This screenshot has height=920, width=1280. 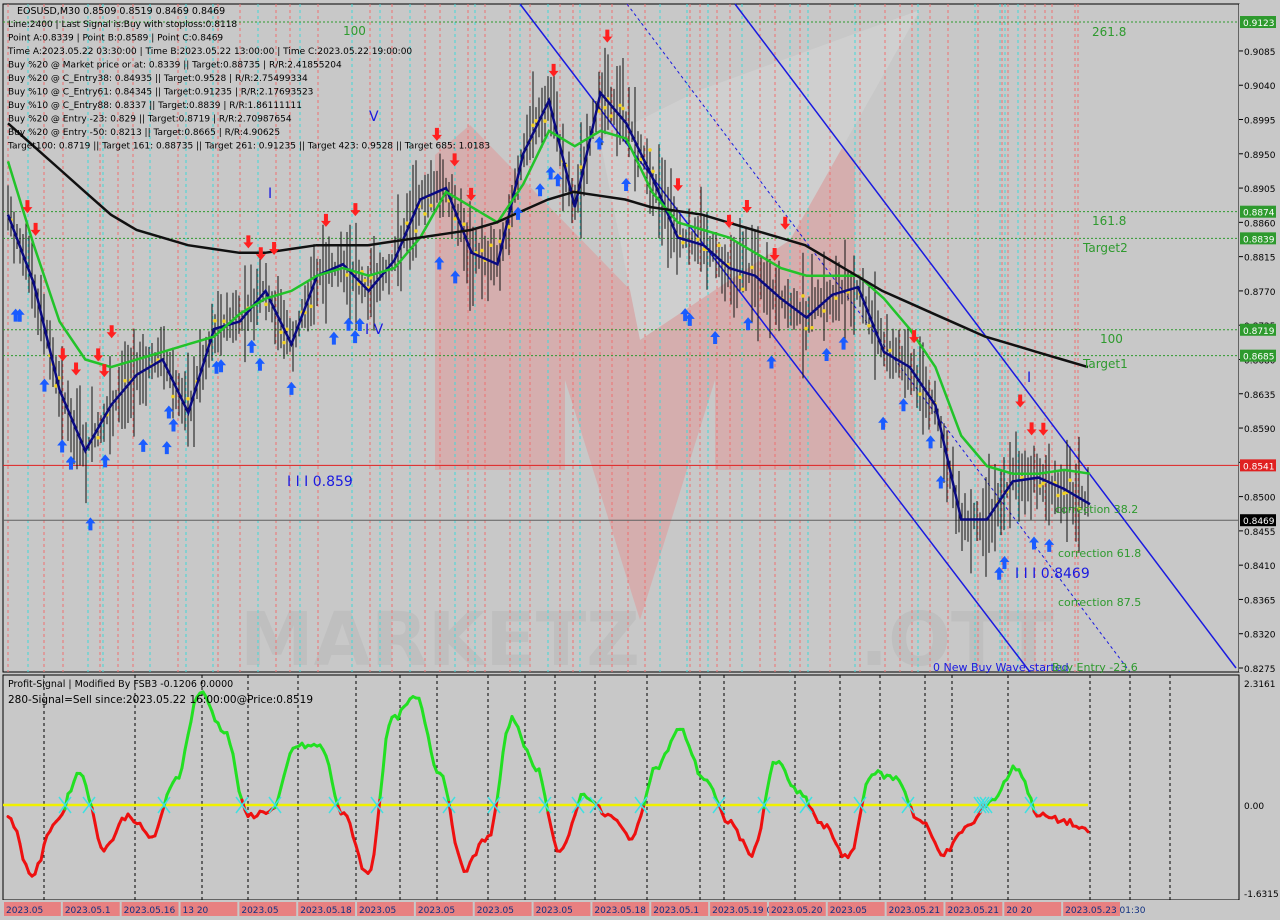 What do you see at coordinates (1260, 122) in the screenshot?
I see `price-tick-label: 0.8995` at bounding box center [1260, 122].